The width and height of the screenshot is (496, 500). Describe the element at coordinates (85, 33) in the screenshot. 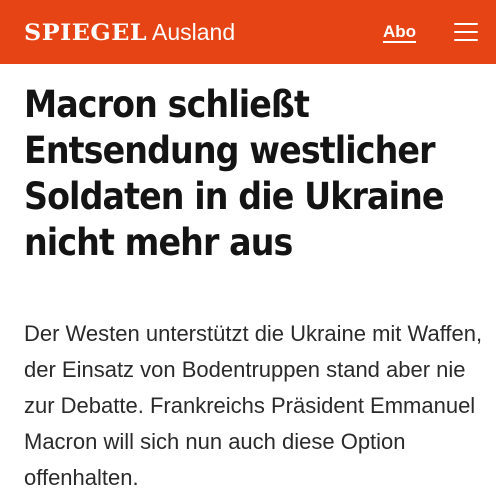

I see `spiegel-logo: SPIEGEL` at that location.